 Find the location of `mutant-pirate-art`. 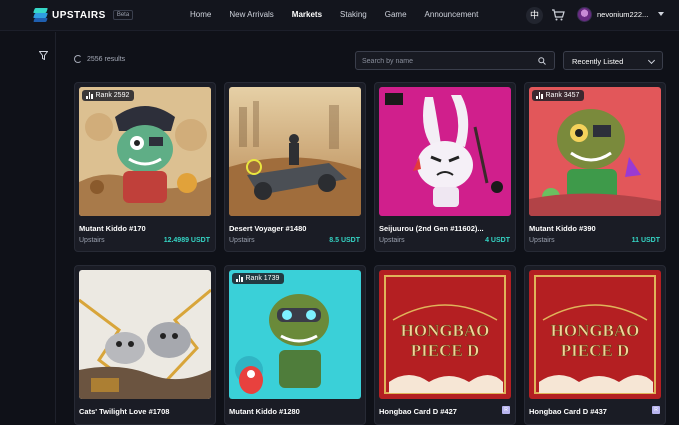

mutant-pirate-art is located at coordinates (145, 151).